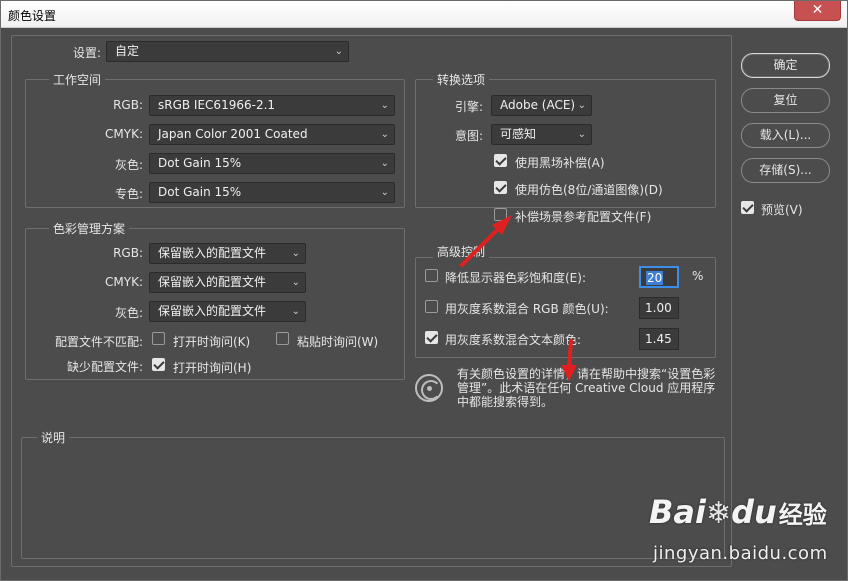 The height and width of the screenshot is (581, 848). What do you see at coordinates (583, 217) in the screenshot?
I see `scene-referred-label: 补偿场景参考配置文件(F)` at bounding box center [583, 217].